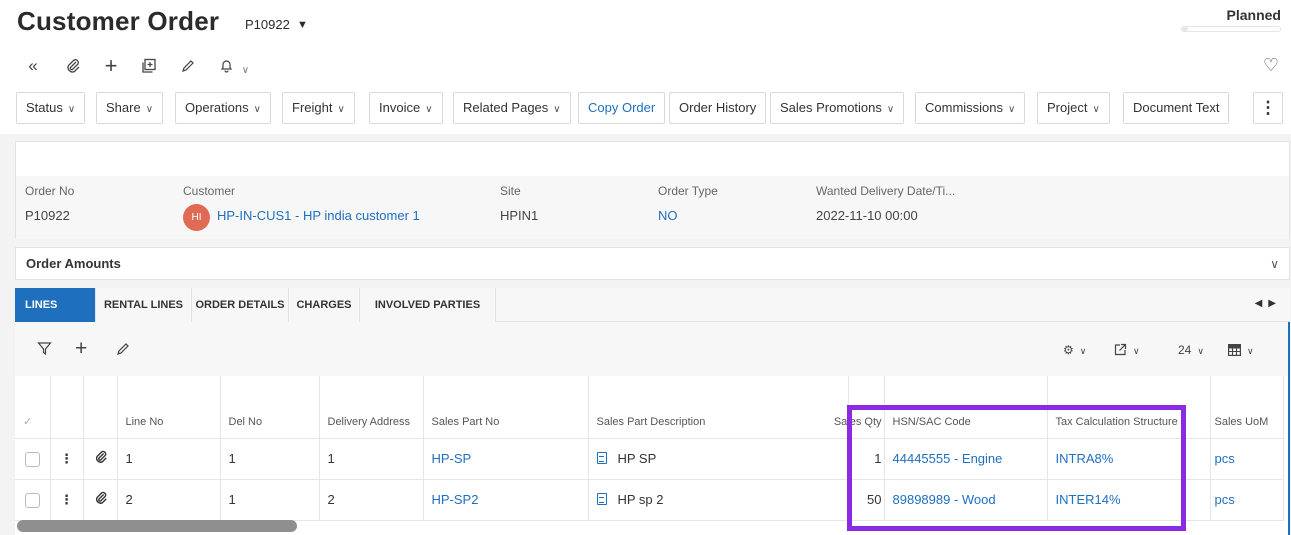  I want to click on column-header-sales-part-no: Sales Part No, so click(506, 407).